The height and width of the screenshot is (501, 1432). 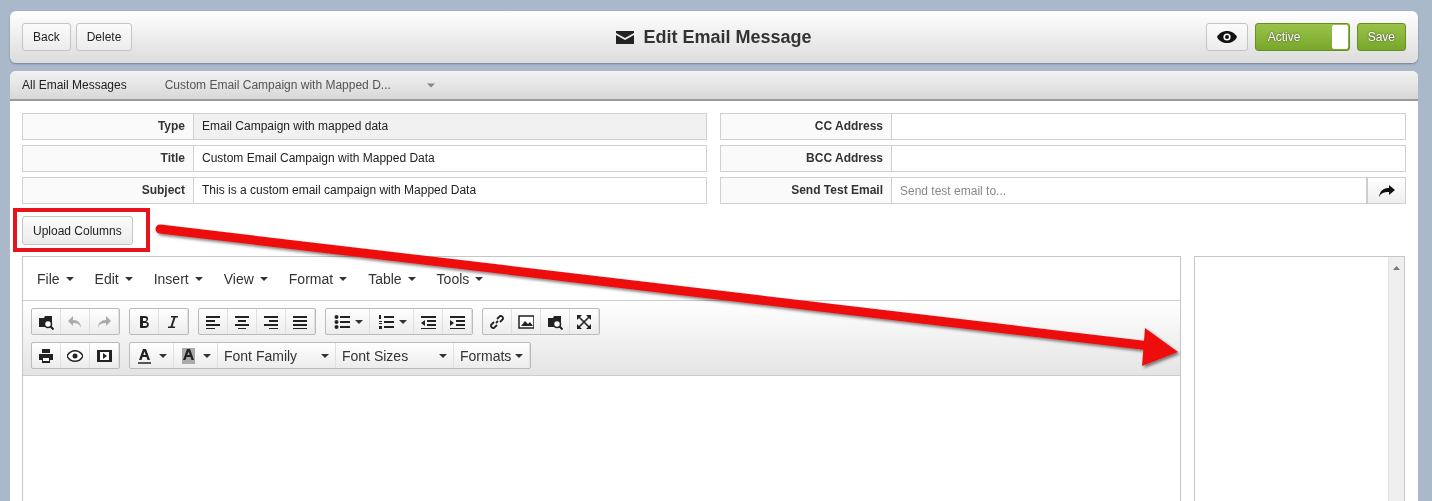 I want to click on scrollbar, so click(x=1396, y=379).